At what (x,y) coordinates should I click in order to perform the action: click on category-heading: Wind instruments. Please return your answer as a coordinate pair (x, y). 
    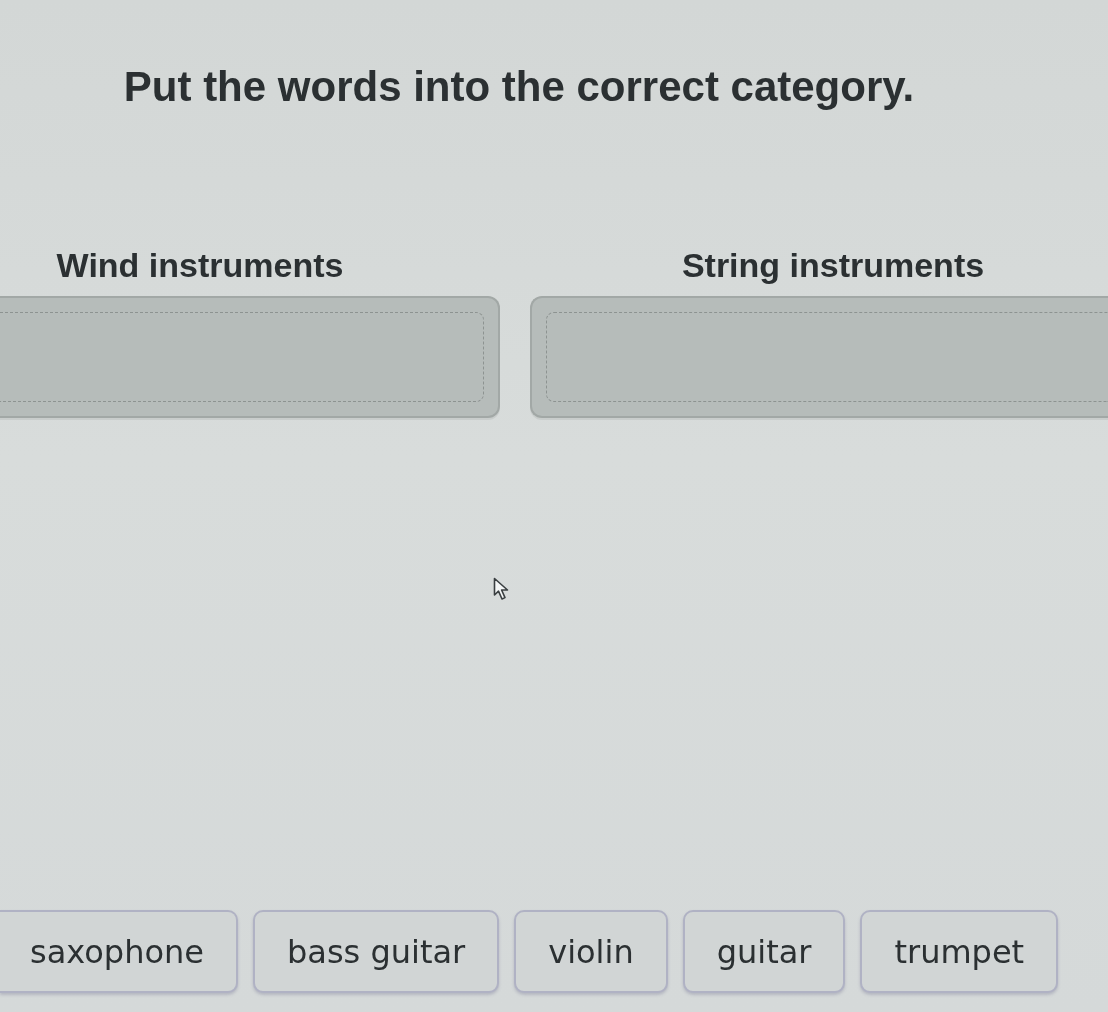
    Looking at the image, I should click on (200, 265).